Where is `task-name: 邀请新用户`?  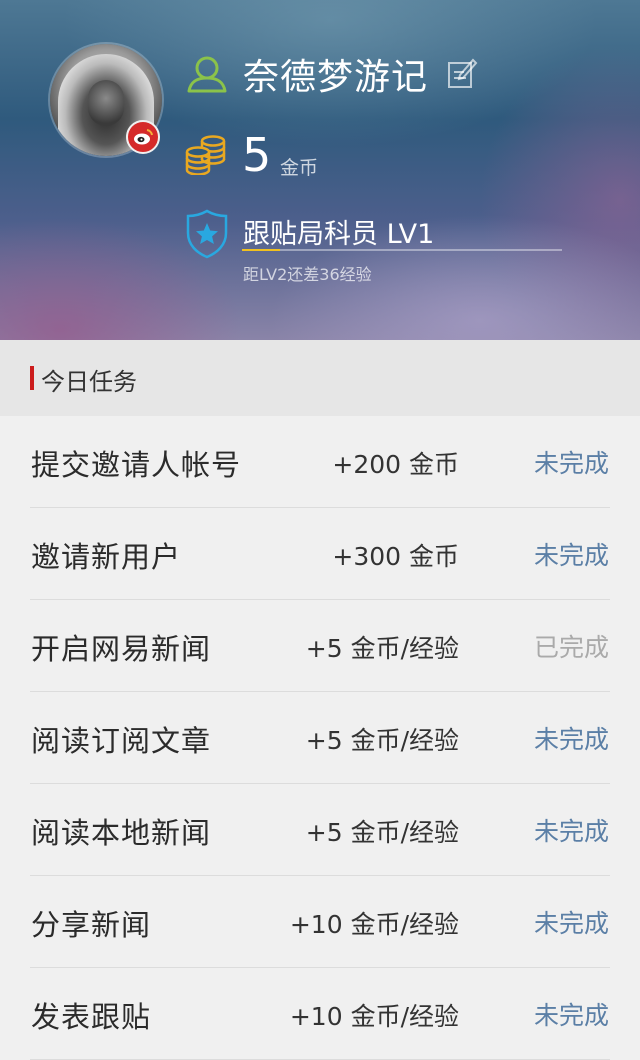 task-name: 邀请新用户 is located at coordinates (106, 557).